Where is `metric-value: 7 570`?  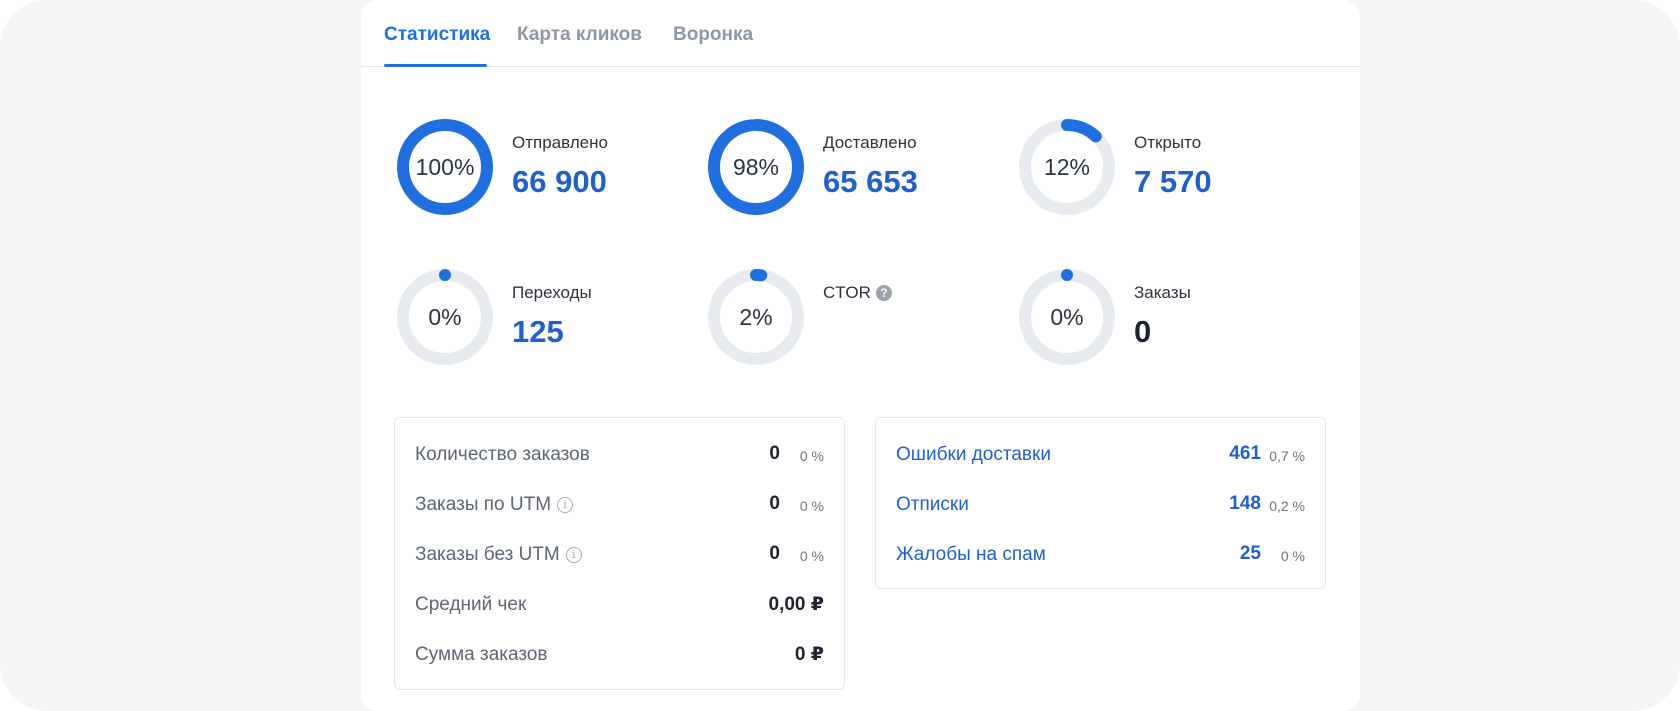
metric-value: 7 570 is located at coordinates (1173, 181).